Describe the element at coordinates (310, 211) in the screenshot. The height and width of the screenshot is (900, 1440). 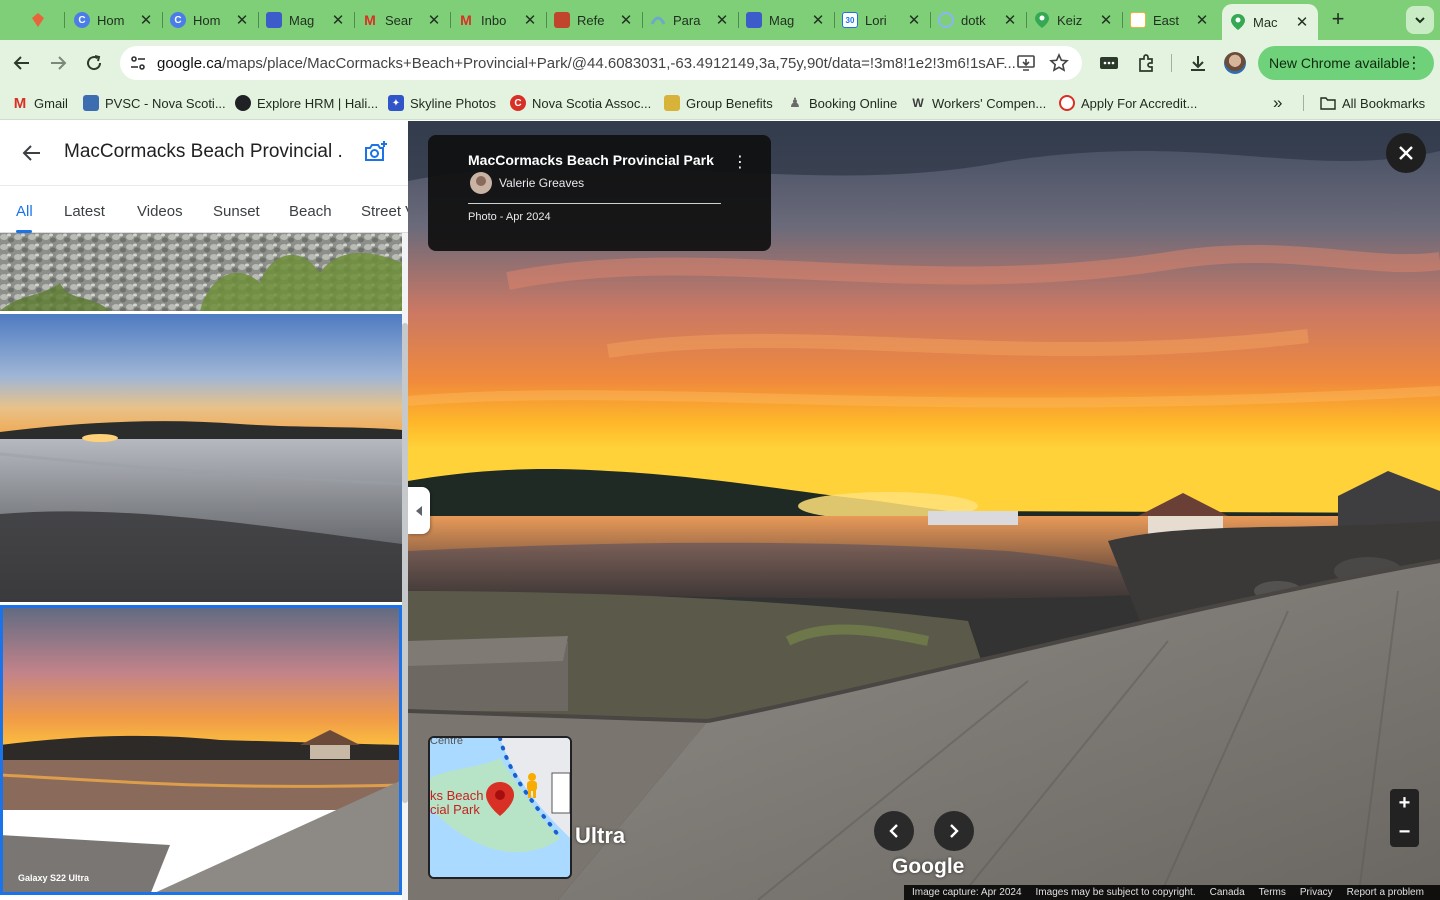
I see `tab-beach: Beach` at that location.